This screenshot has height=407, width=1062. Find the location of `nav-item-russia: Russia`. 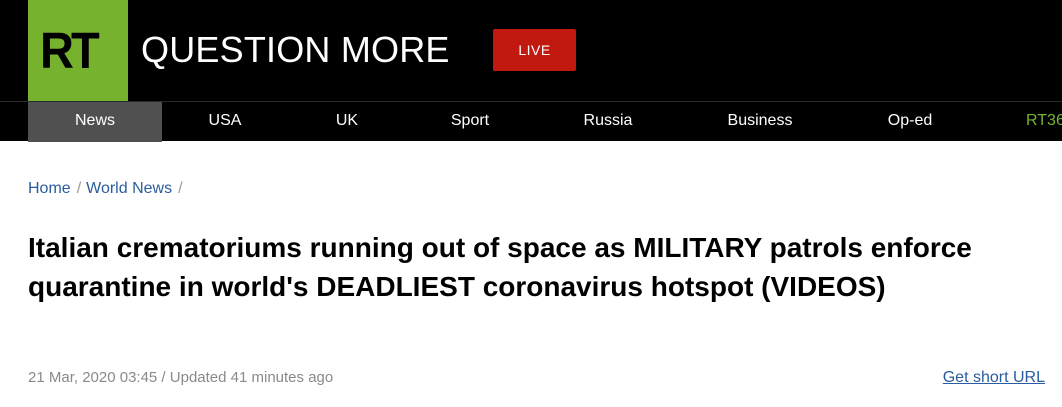

nav-item-russia: Russia is located at coordinates (608, 122).